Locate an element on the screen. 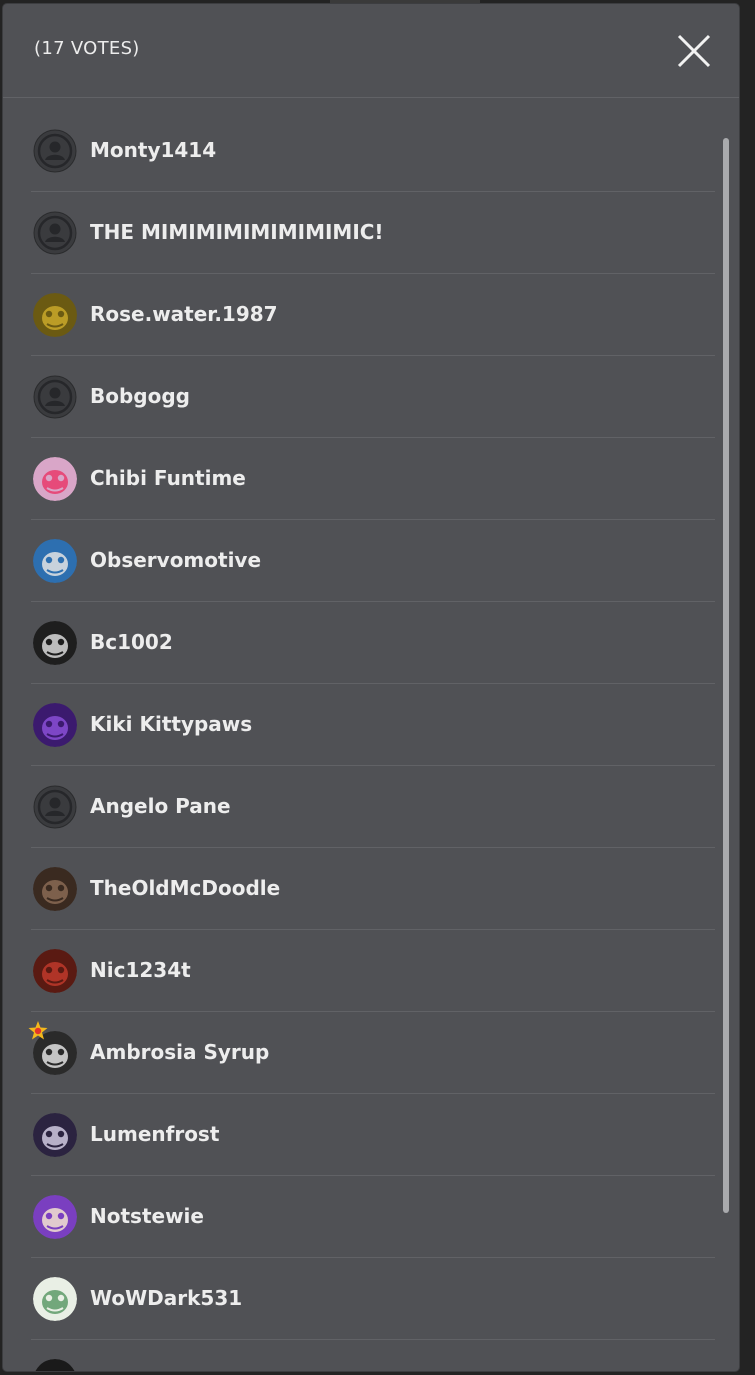 This screenshot has width=755, height=1375. partial-avatar is located at coordinates (55, 1365).